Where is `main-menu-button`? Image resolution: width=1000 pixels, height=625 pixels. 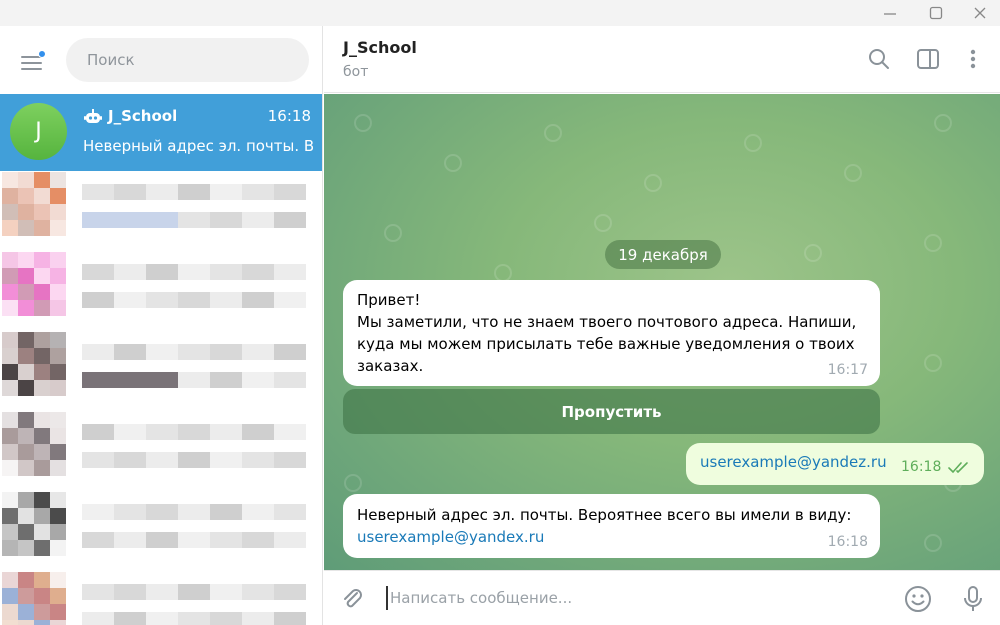 main-menu-button is located at coordinates (32, 62).